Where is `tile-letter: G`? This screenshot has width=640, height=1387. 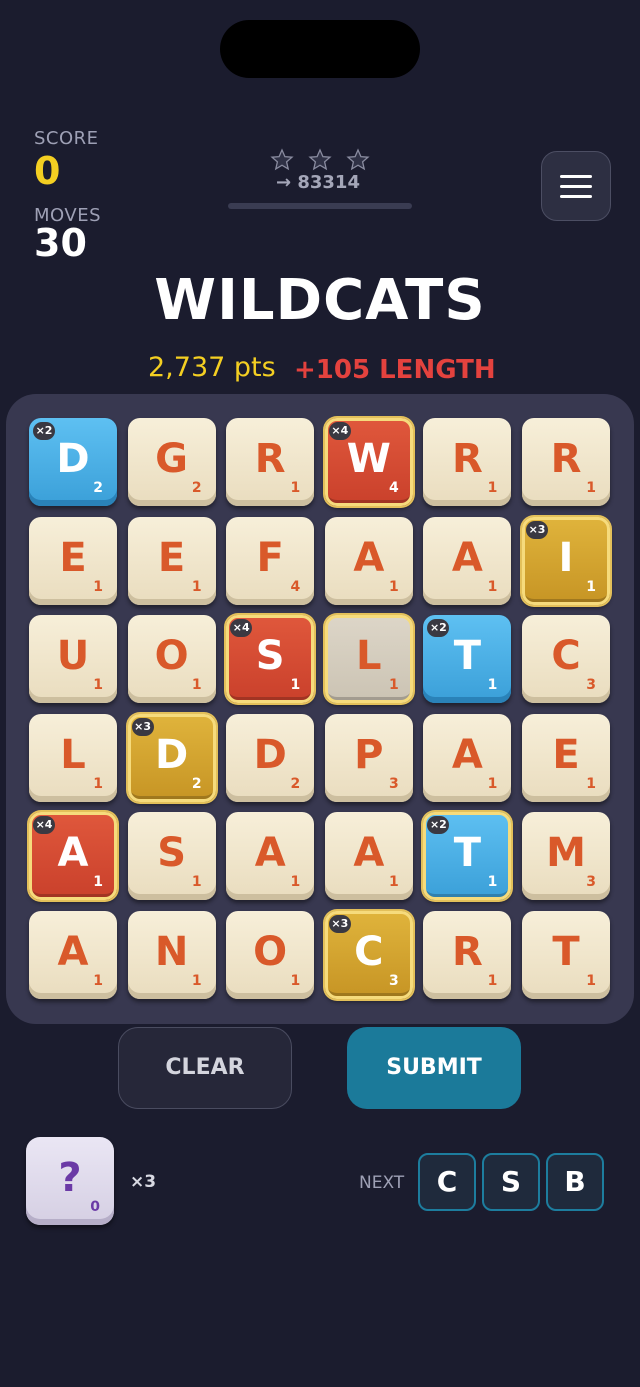
tile-letter: G is located at coordinates (172, 459).